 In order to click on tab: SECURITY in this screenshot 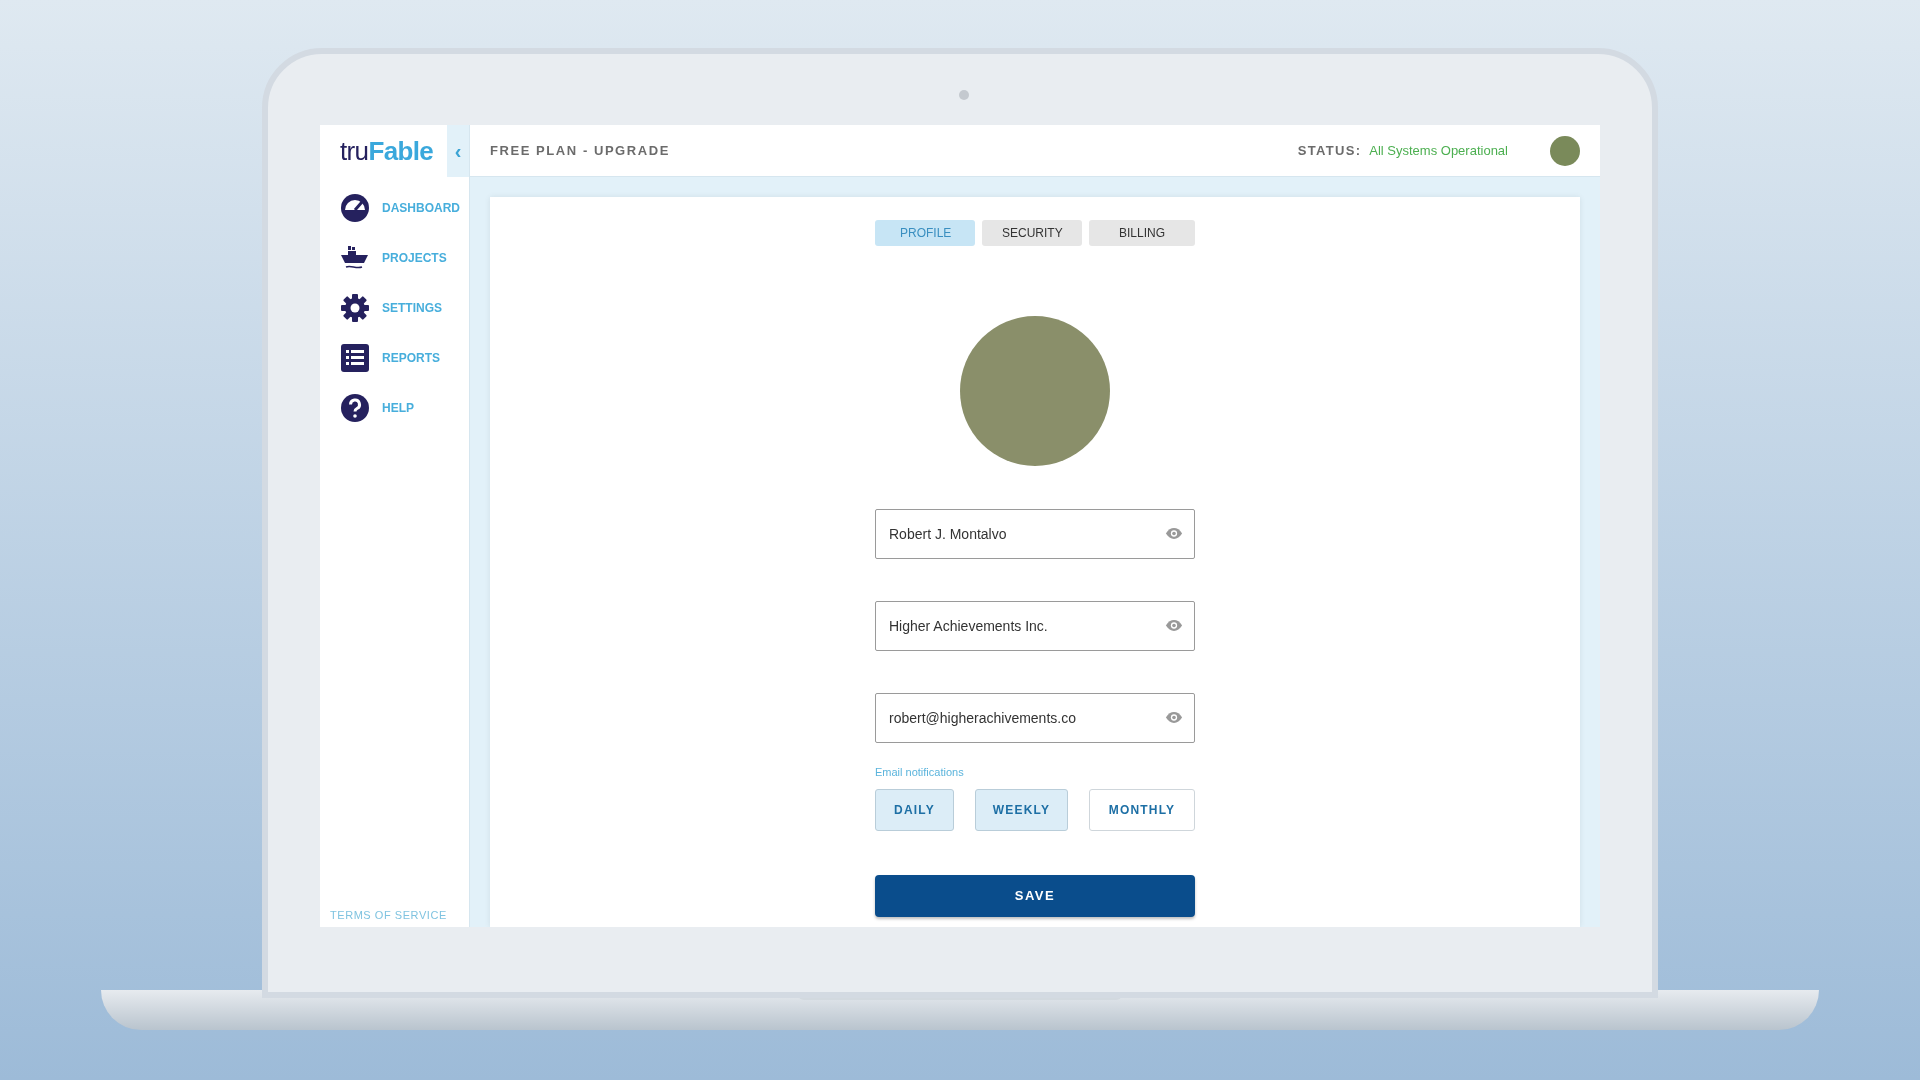, I will do `click(1032, 233)`.